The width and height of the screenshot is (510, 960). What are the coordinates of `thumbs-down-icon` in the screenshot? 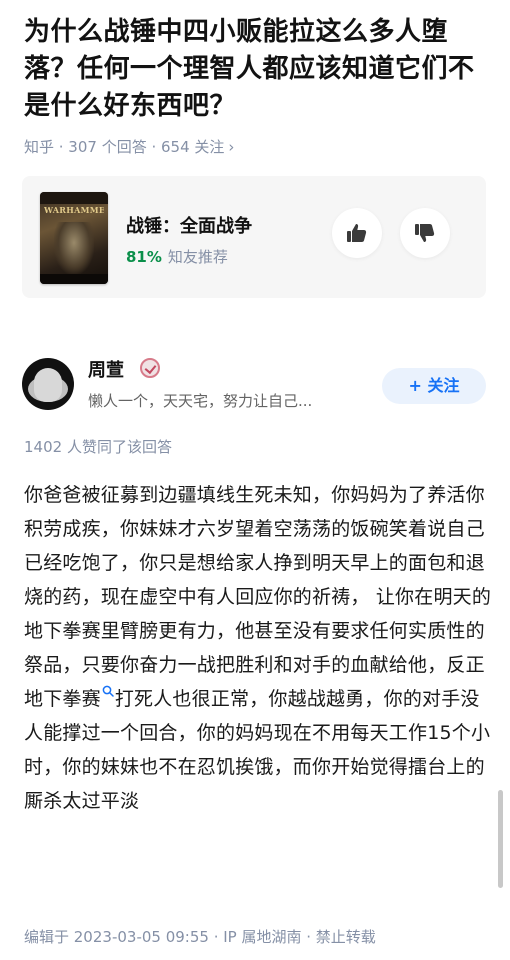 It's located at (425, 233).